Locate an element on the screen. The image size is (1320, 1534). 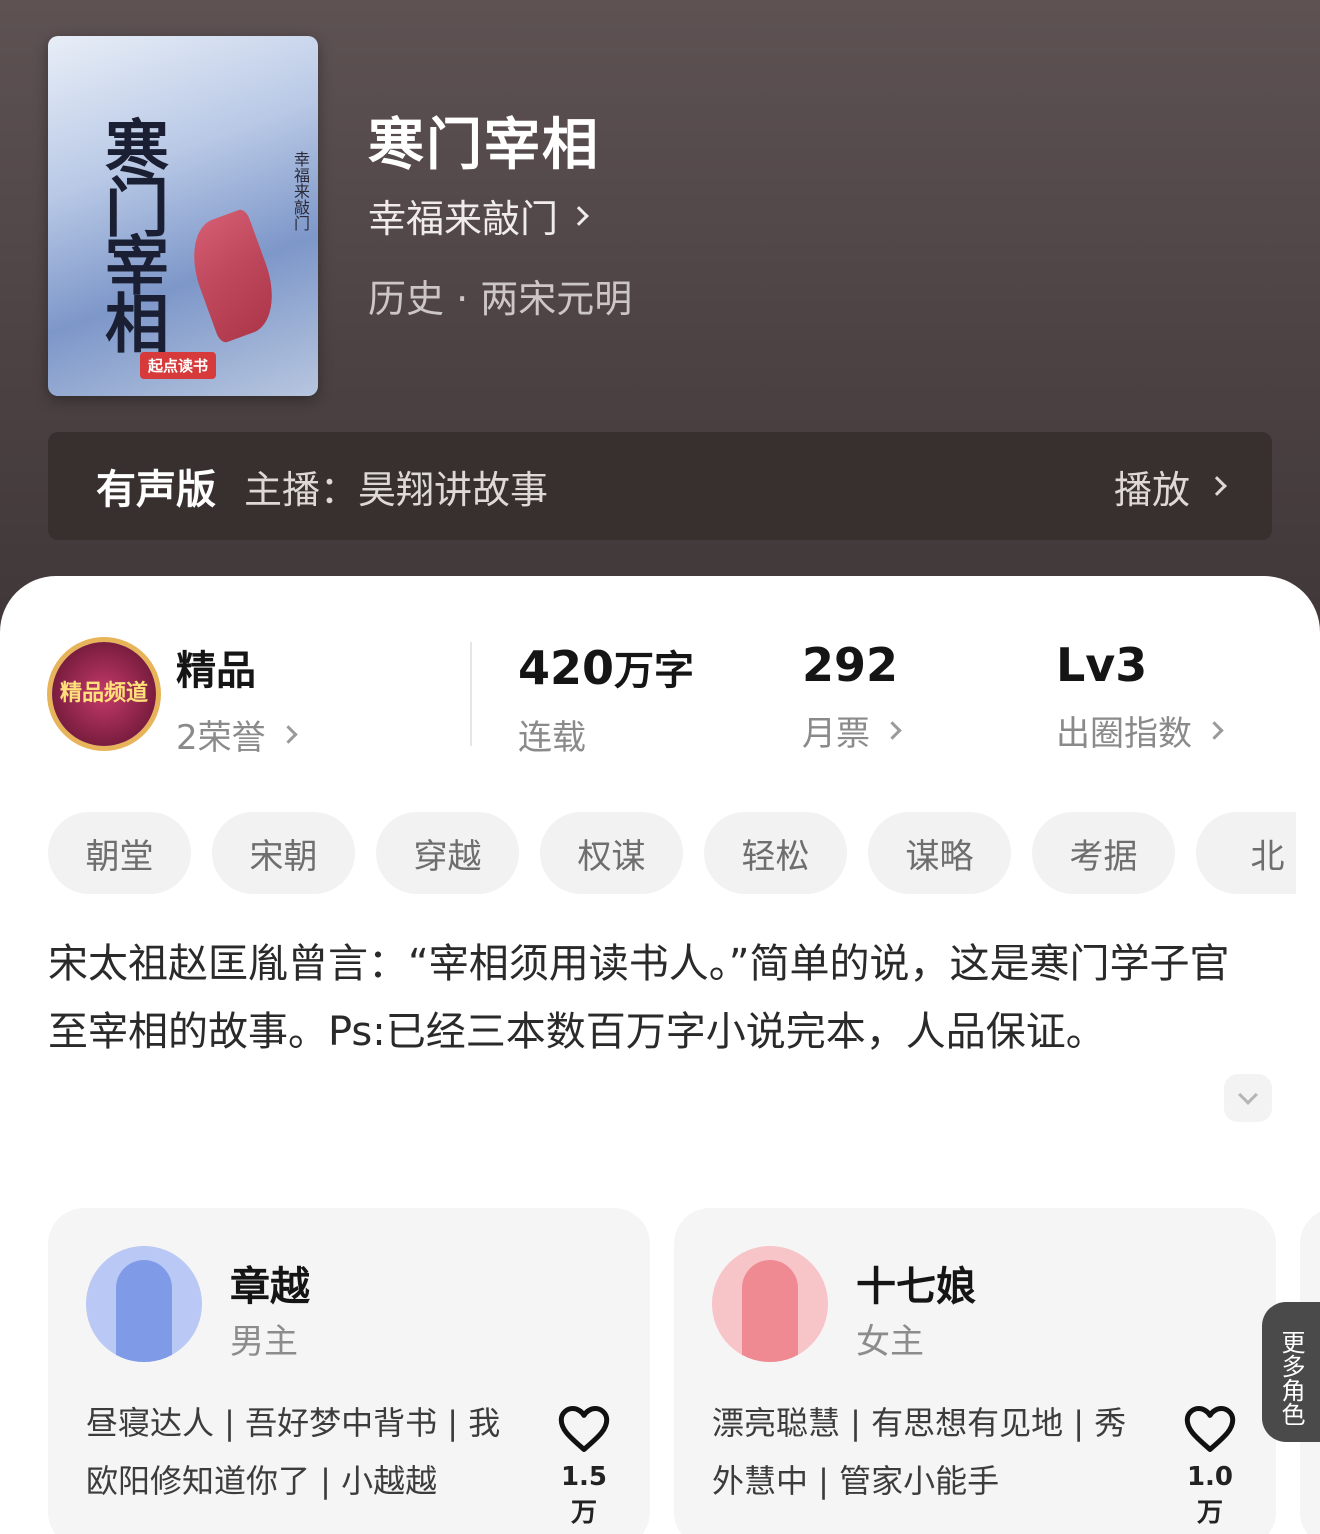
quality-label: 精品 is located at coordinates (216, 671).